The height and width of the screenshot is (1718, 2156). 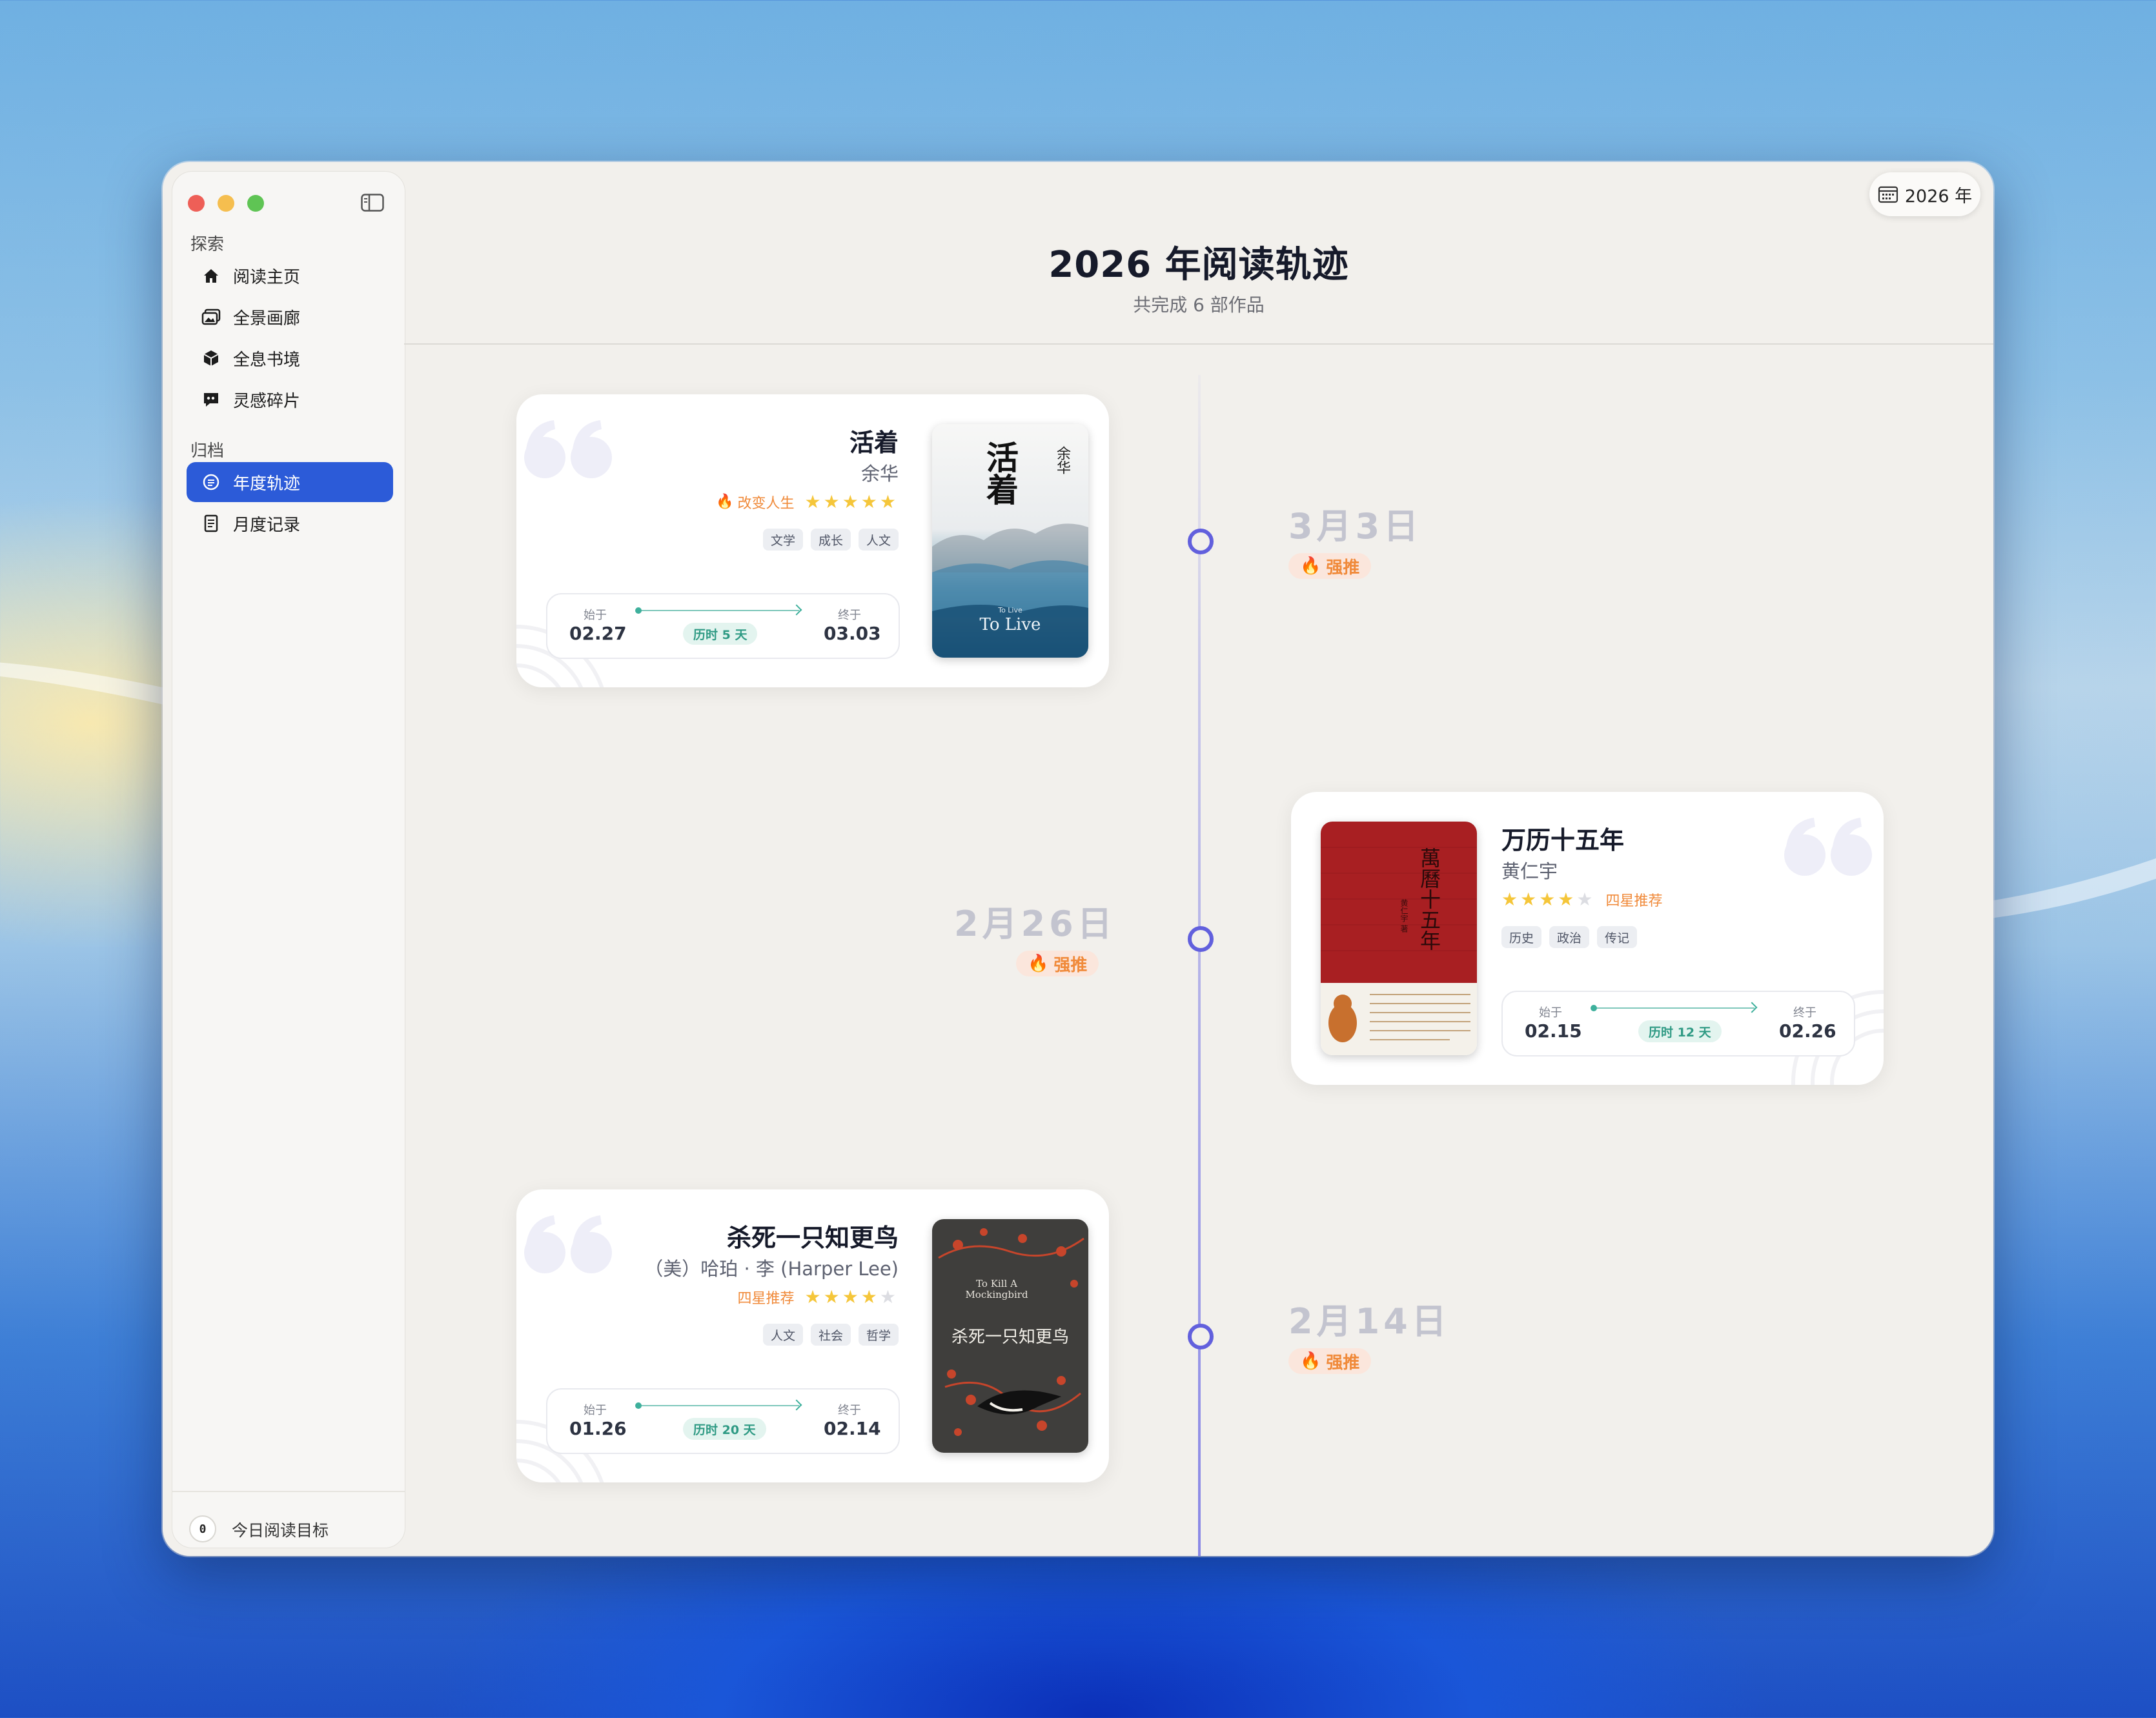 What do you see at coordinates (996, 1289) in the screenshot?
I see `cover-title-en: To Kill A Mockingbird` at bounding box center [996, 1289].